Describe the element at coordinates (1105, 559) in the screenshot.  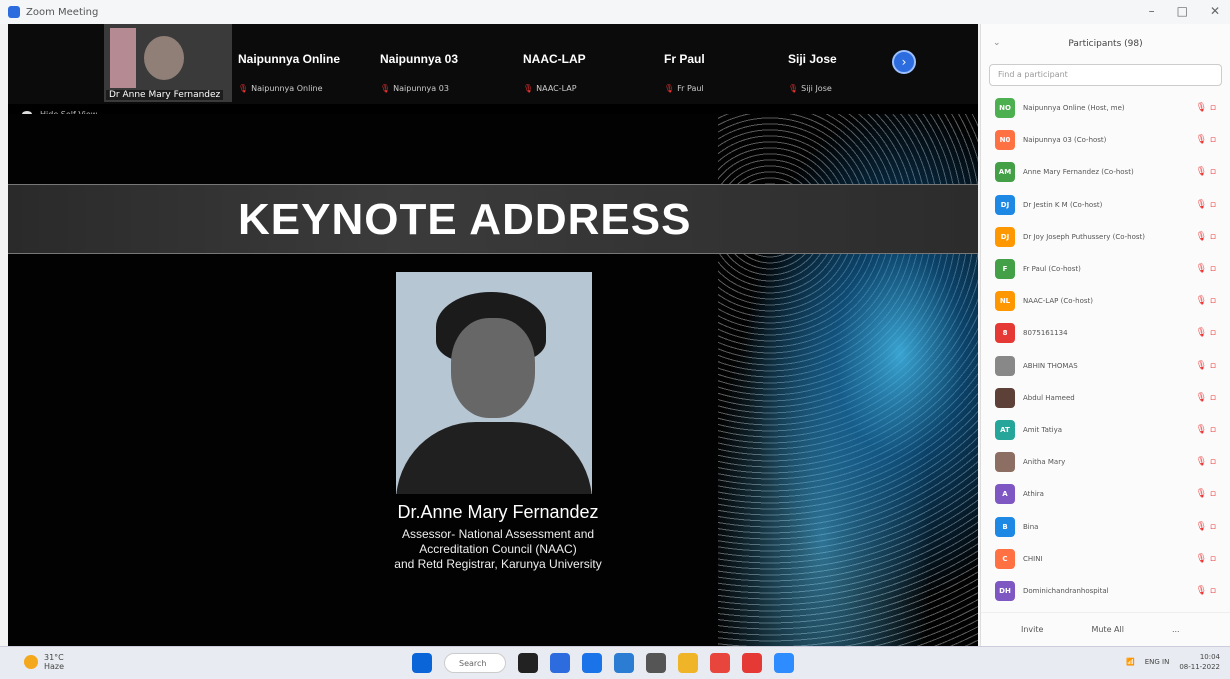
I see `participant-row: C CHINI 🎙 ▫` at that location.